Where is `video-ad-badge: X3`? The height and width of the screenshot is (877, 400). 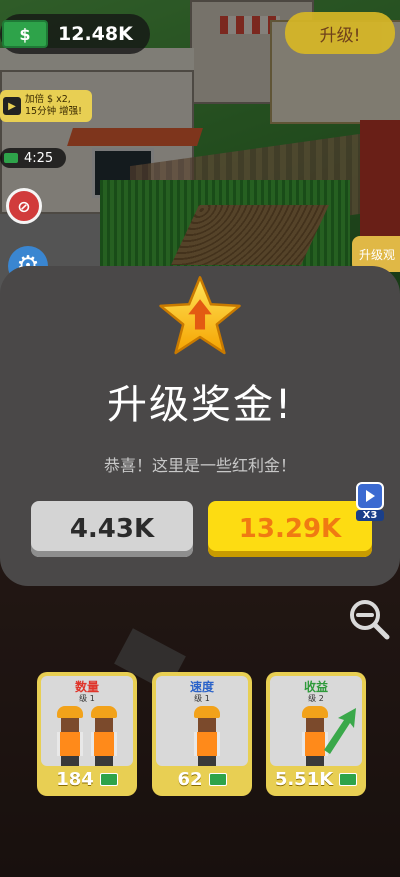 video-ad-badge: X3 is located at coordinates (370, 504).